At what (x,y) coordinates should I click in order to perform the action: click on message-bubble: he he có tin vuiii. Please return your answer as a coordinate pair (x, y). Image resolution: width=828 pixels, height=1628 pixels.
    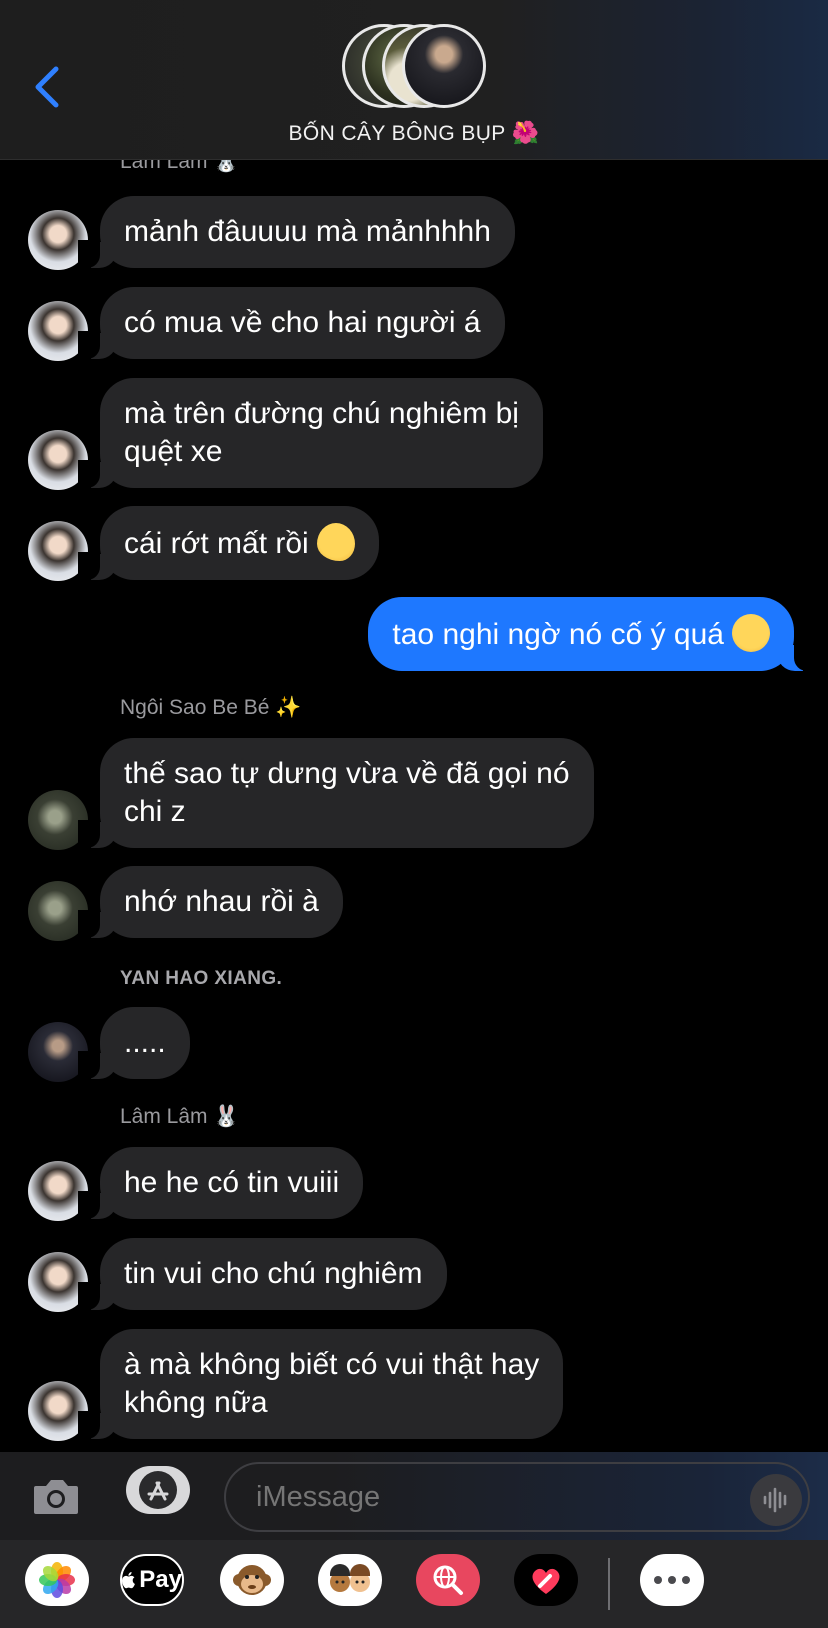
    Looking at the image, I should click on (220, 1183).